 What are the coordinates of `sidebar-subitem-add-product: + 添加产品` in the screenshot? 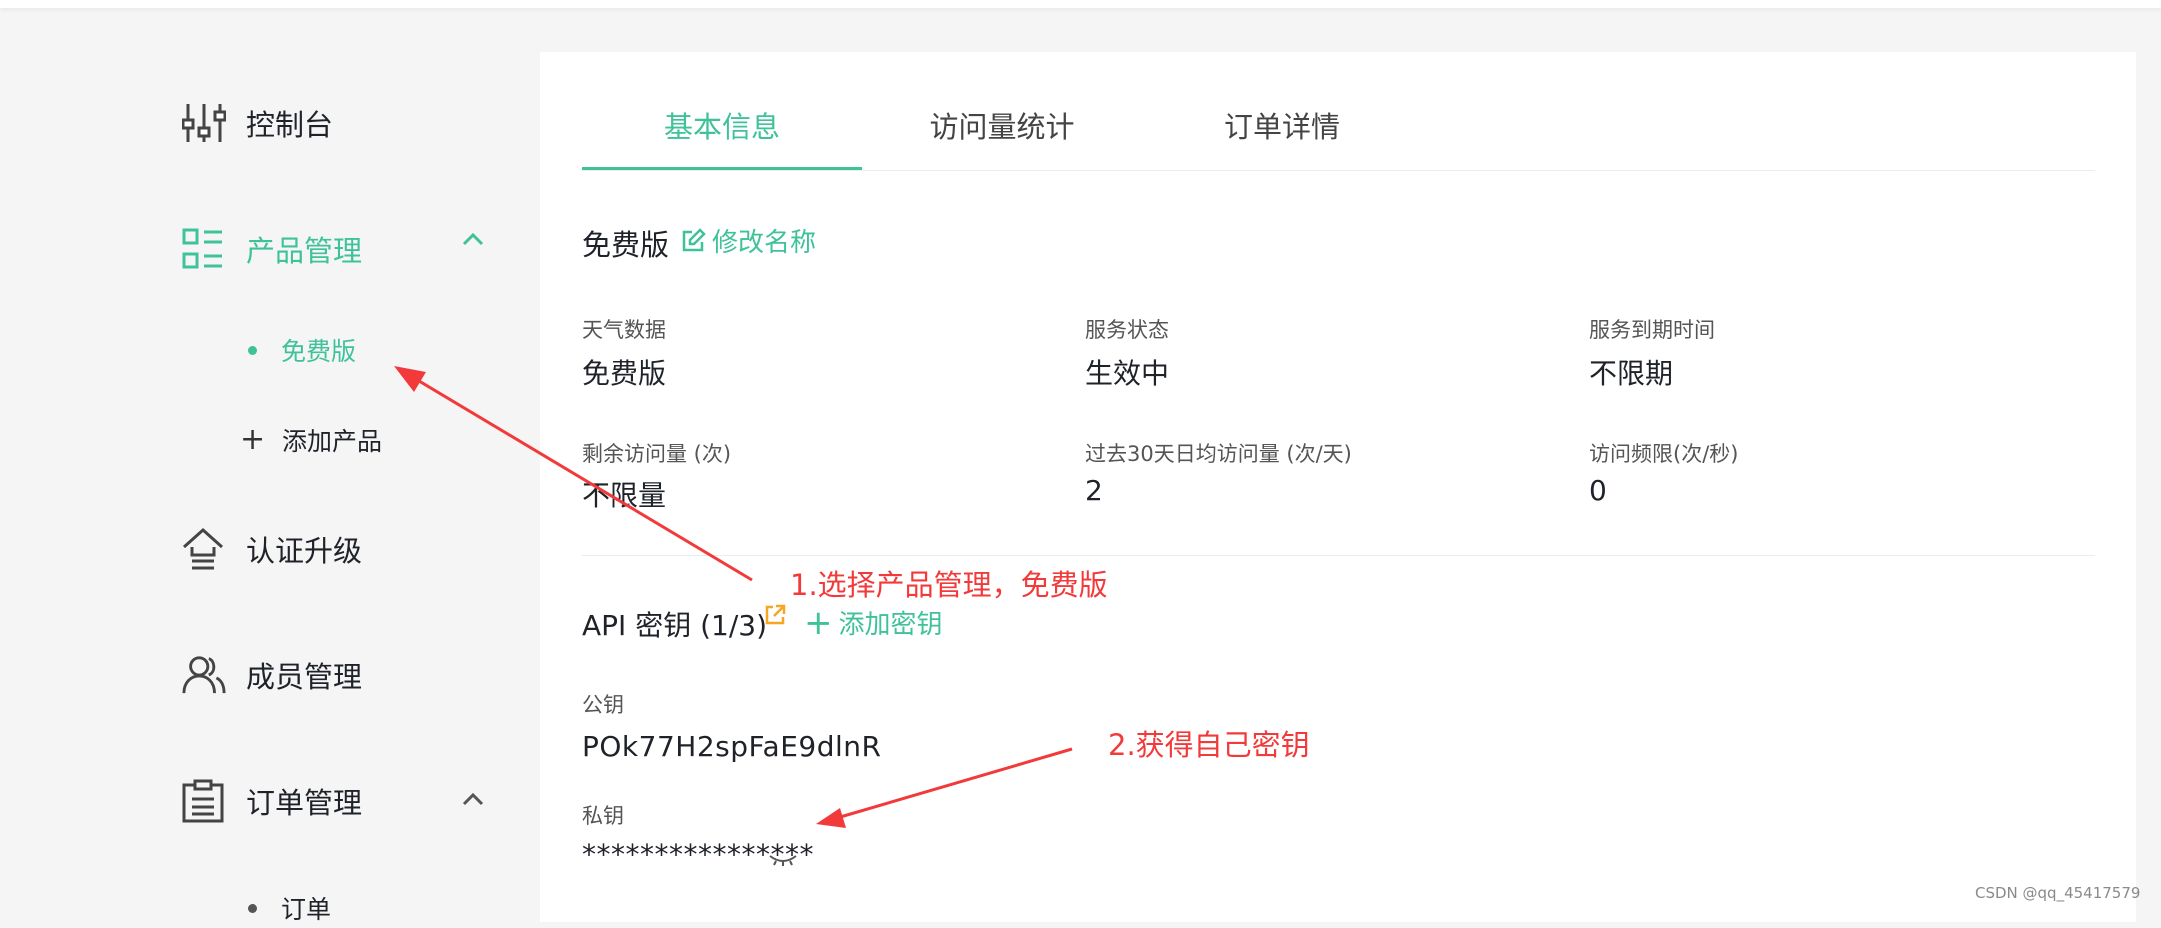 It's located at (311, 440).